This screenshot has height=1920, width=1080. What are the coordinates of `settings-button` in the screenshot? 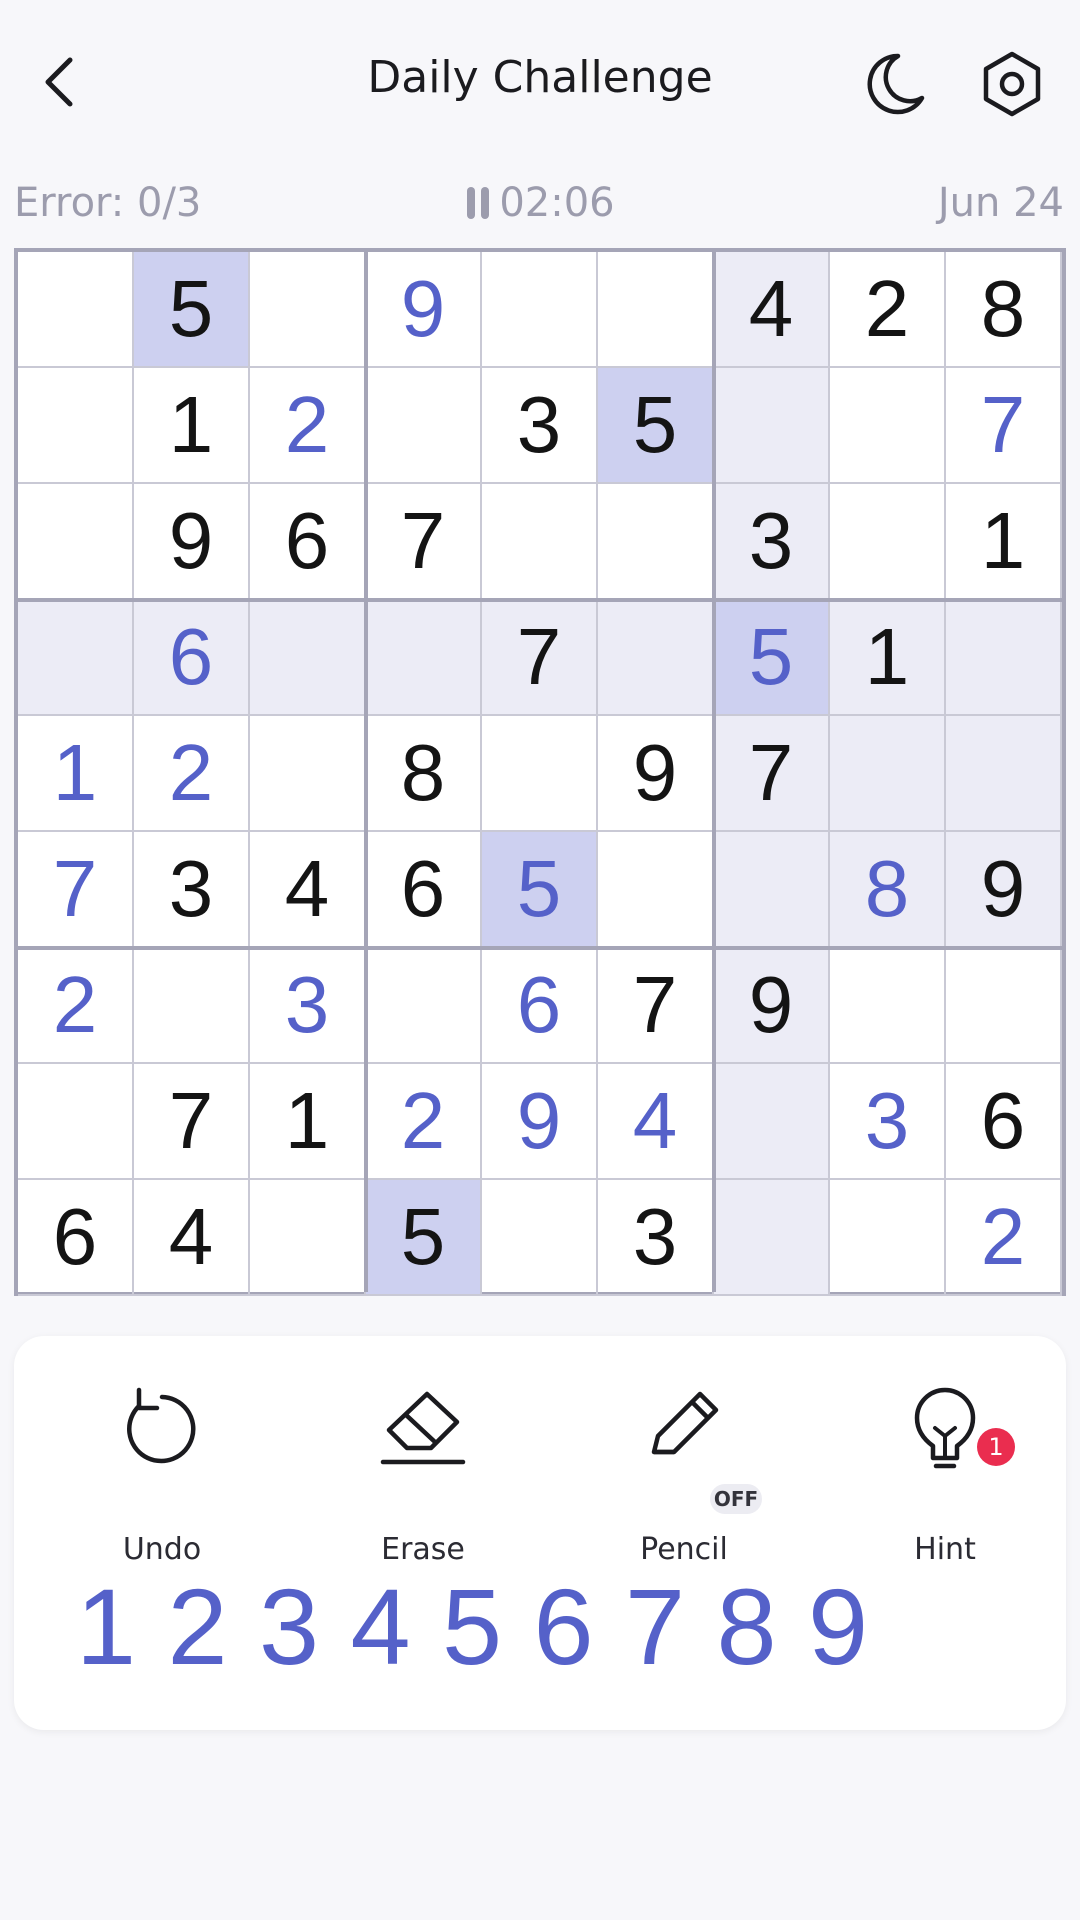 It's located at (1012, 84).